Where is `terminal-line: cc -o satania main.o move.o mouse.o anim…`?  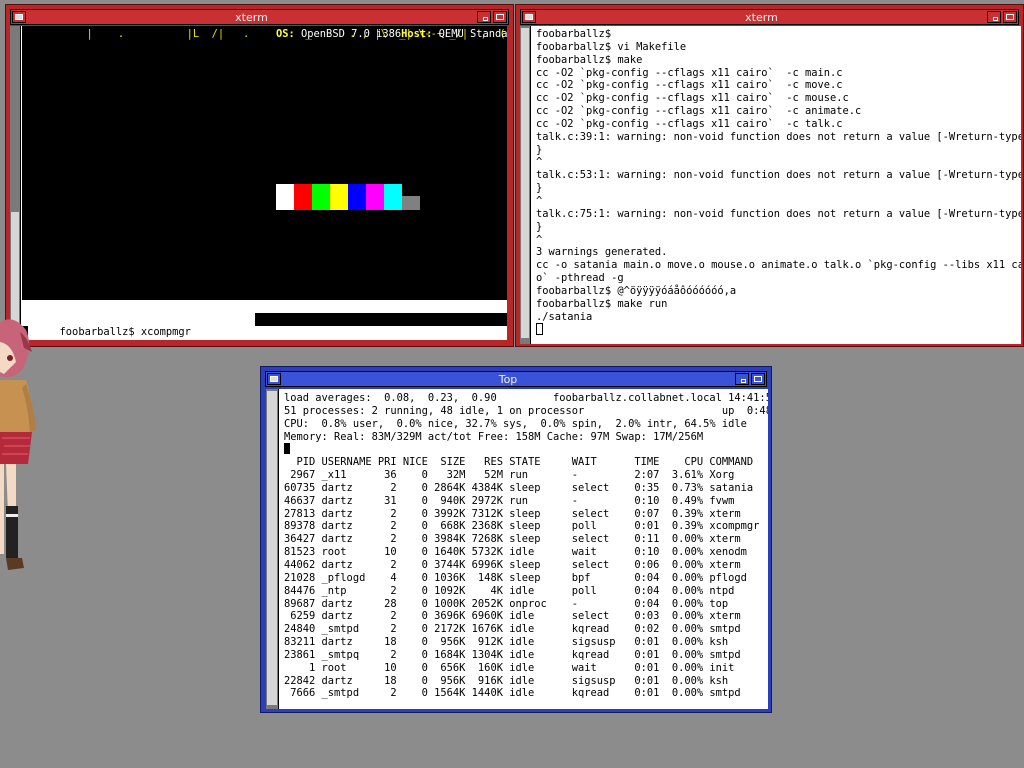 terminal-line: cc -o satania main.o move.o mouse.o anim… is located at coordinates (778, 265).